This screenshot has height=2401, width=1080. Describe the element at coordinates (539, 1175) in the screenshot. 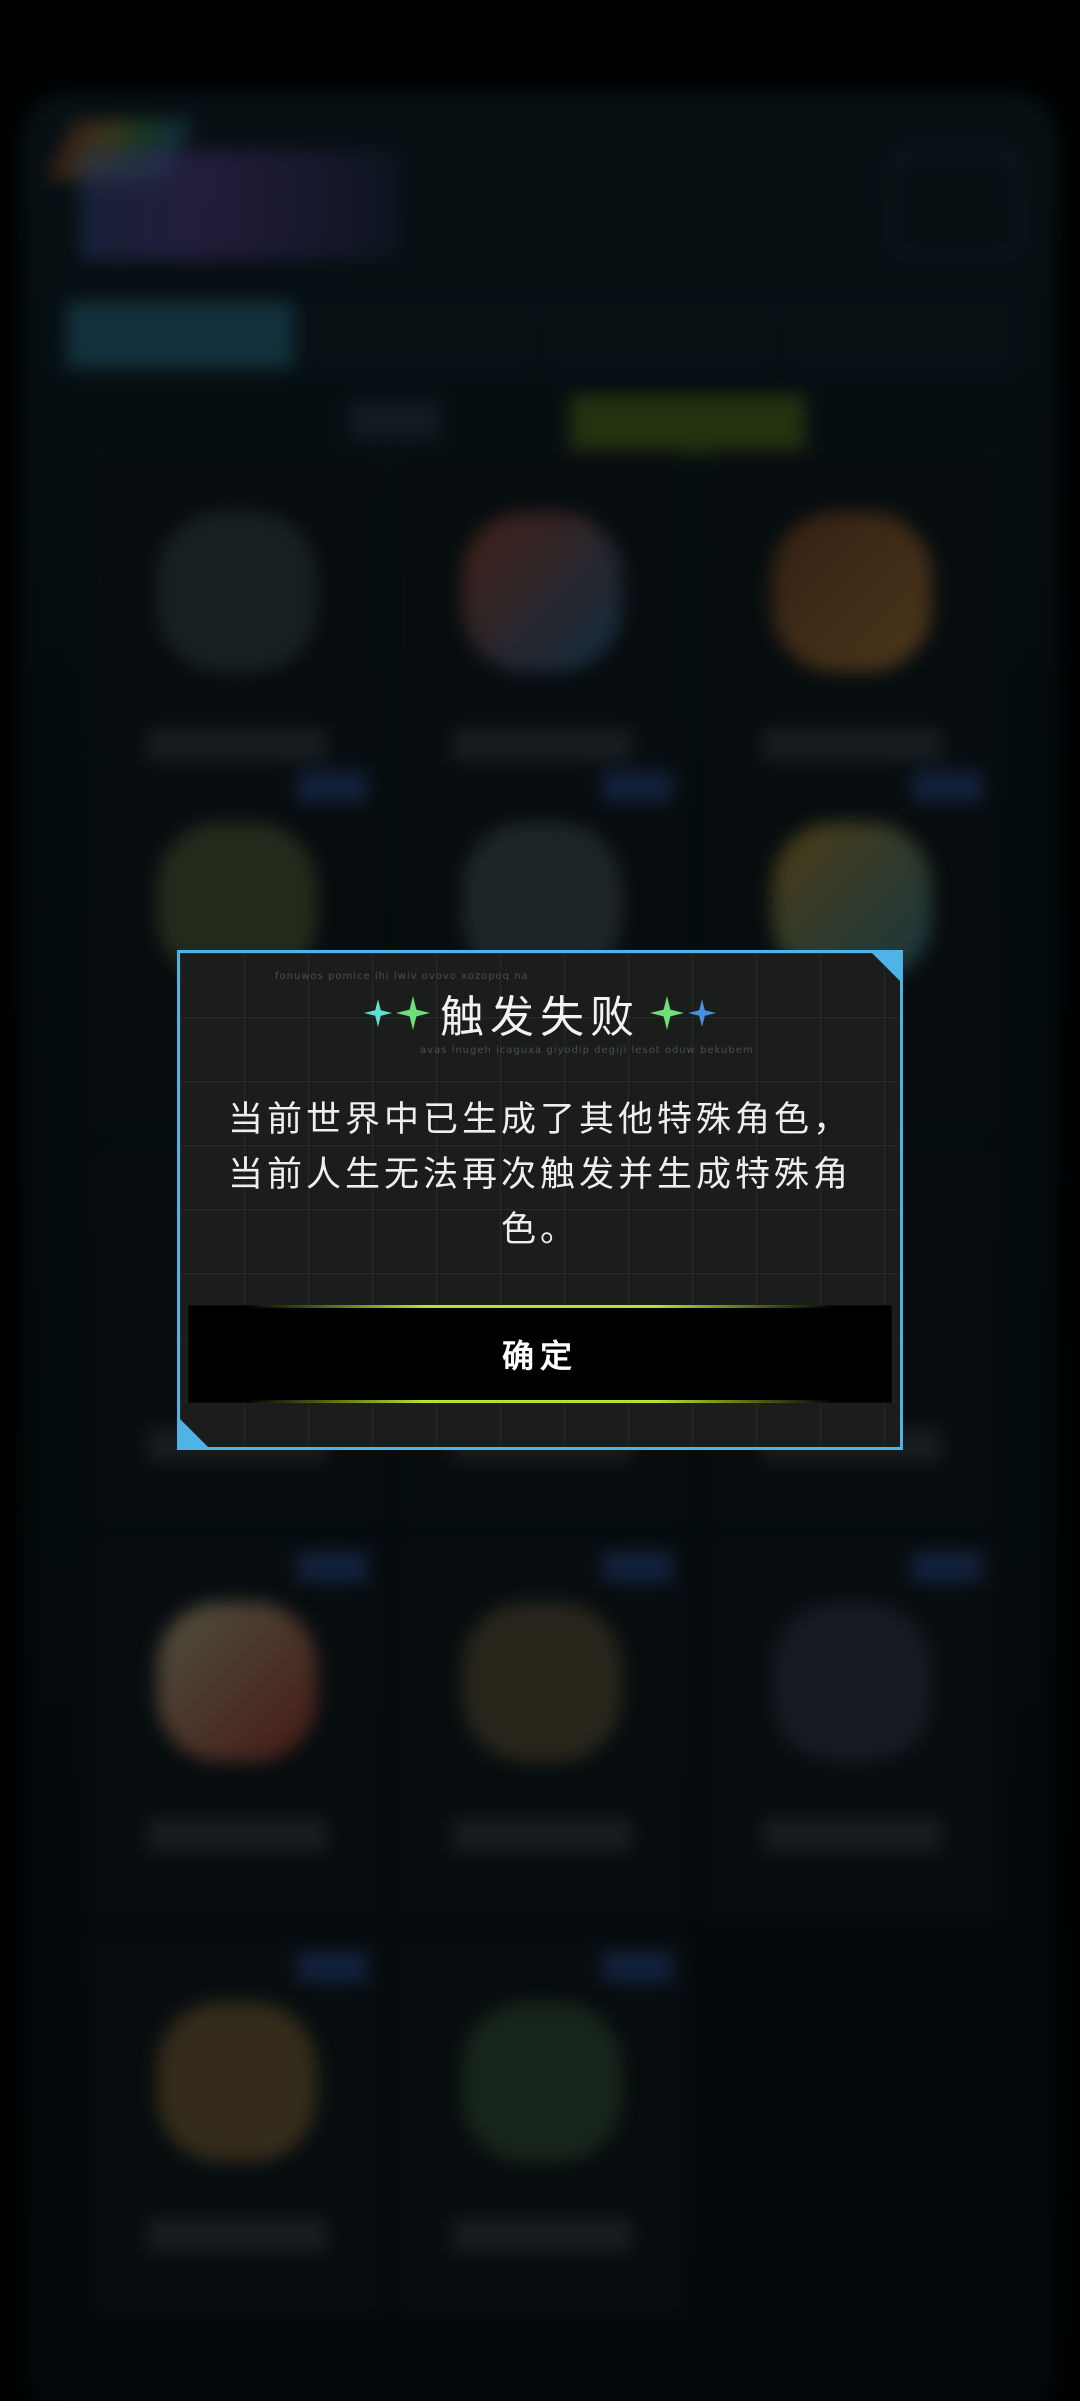

I see `dialog-message: 当前世界中已生成了其他特殊角色，当前人生无法再次触发并生成特殊角色。` at that location.